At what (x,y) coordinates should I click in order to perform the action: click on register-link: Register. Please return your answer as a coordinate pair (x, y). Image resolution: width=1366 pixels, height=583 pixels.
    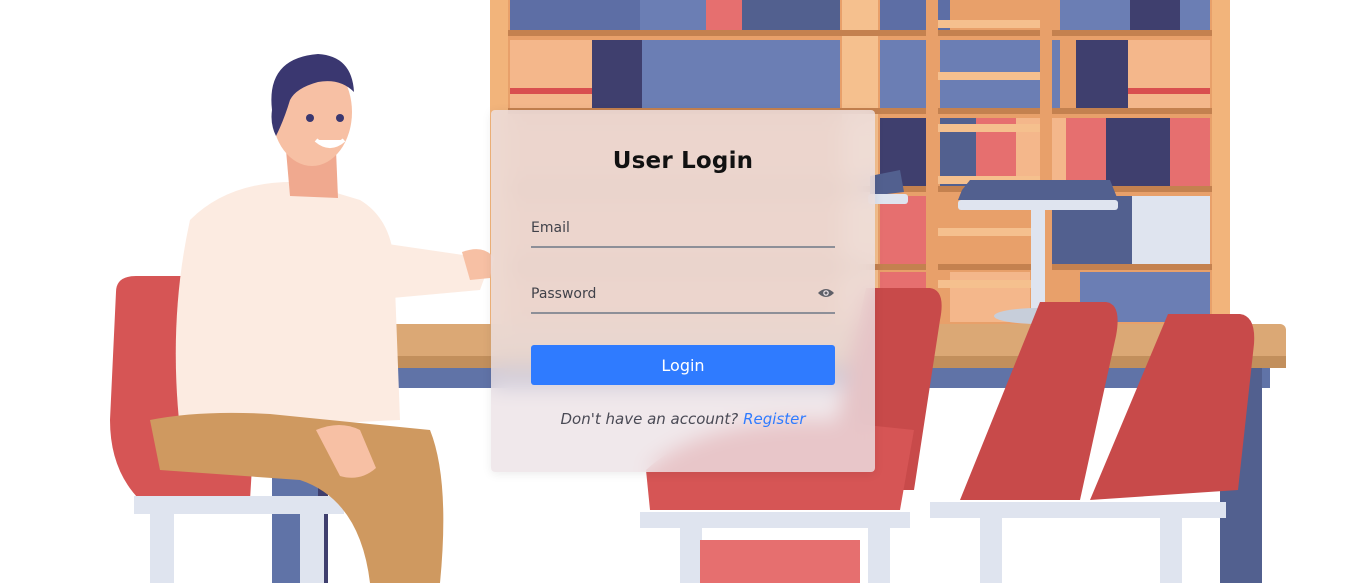
    Looking at the image, I should click on (774, 419).